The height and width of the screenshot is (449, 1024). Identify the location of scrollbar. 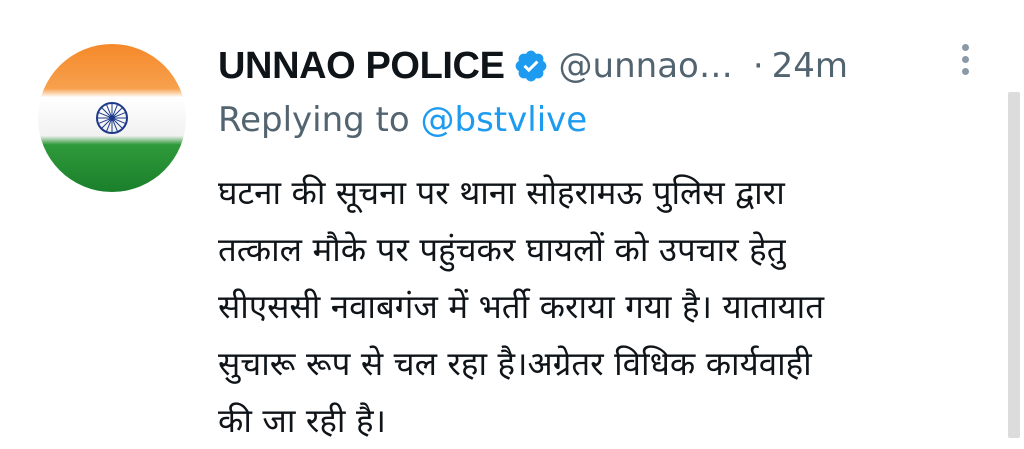
(1014, 265).